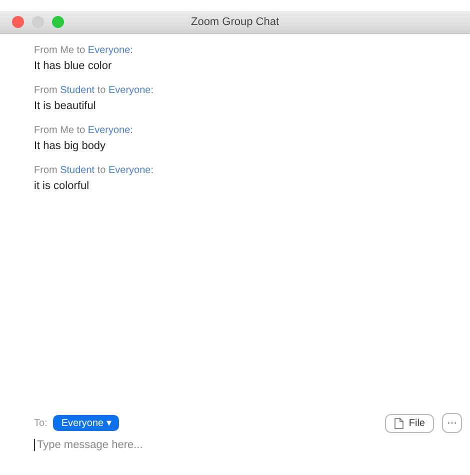 The width and height of the screenshot is (470, 475). What do you see at coordinates (409, 423) in the screenshot?
I see `file-button: File` at bounding box center [409, 423].